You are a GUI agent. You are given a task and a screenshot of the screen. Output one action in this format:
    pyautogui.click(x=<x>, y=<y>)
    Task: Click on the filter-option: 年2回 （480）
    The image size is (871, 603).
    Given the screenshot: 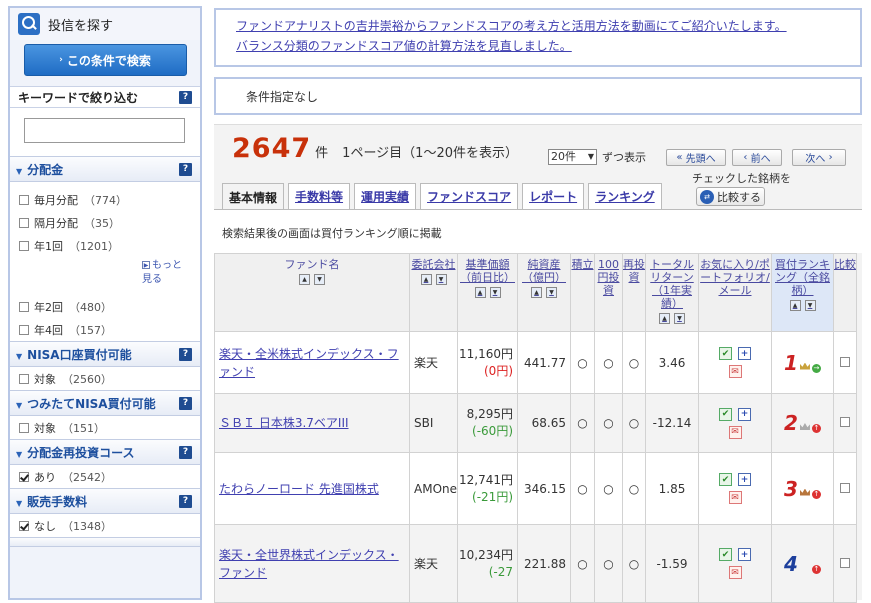 What is the action you would take?
    pyautogui.click(x=105, y=306)
    